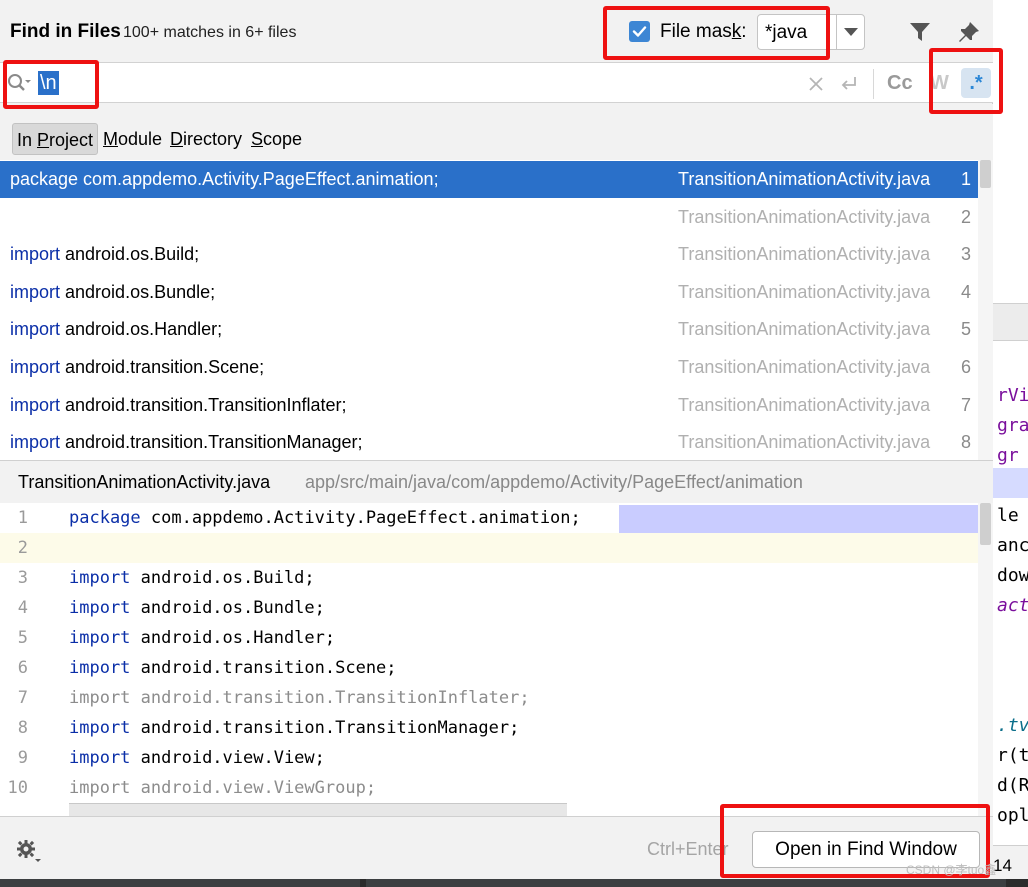 The width and height of the screenshot is (1028, 887). I want to click on annotation-regex-toggle, so click(966, 81).